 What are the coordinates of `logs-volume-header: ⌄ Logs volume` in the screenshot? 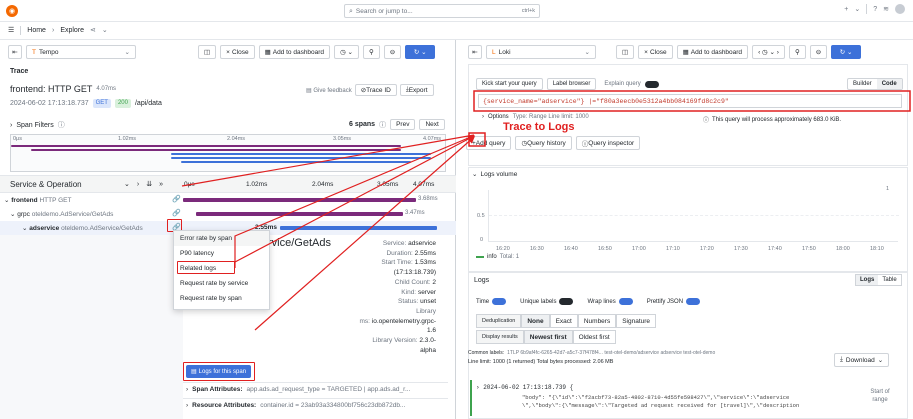 It's located at (494, 174).